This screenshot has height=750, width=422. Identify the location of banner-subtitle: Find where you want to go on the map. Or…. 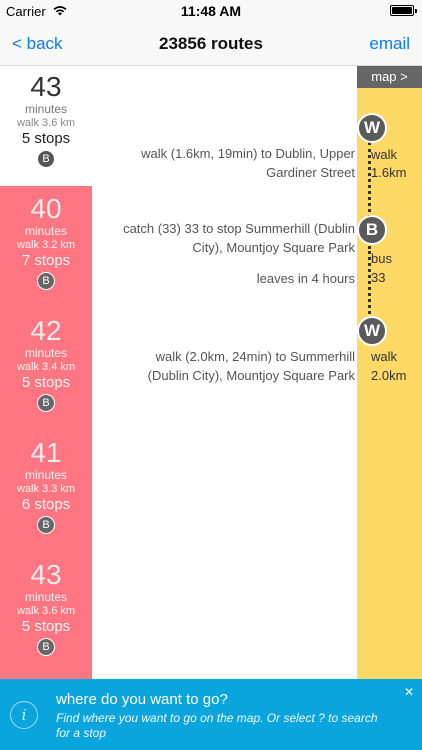
(217, 725).